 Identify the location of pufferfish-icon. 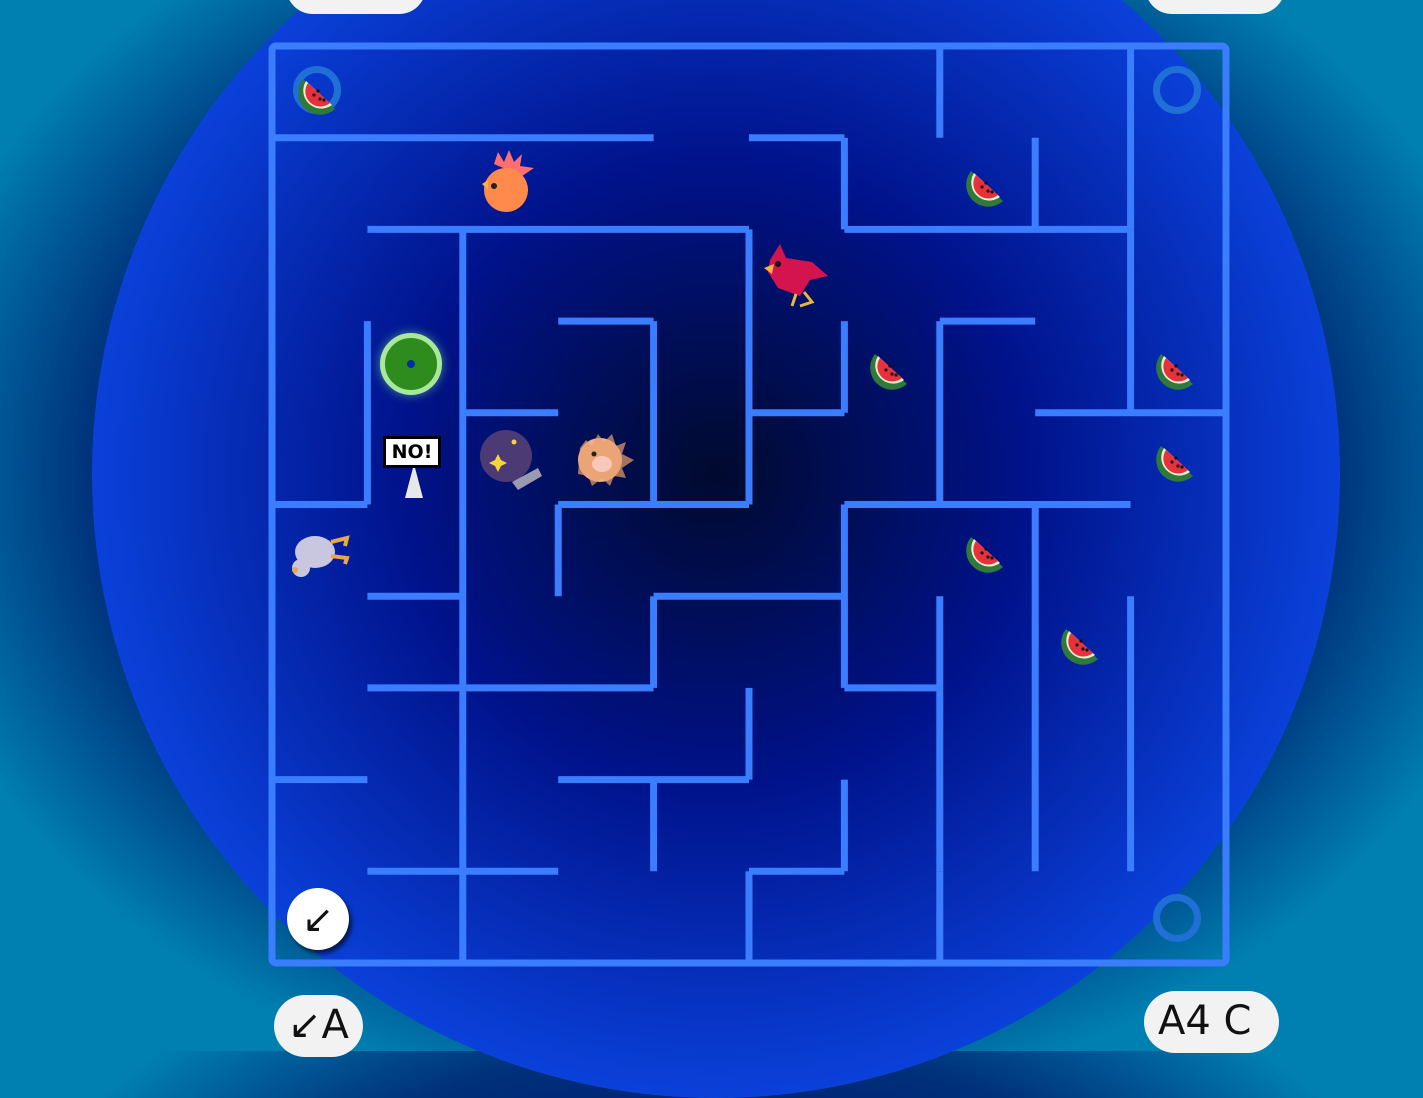
(606, 460).